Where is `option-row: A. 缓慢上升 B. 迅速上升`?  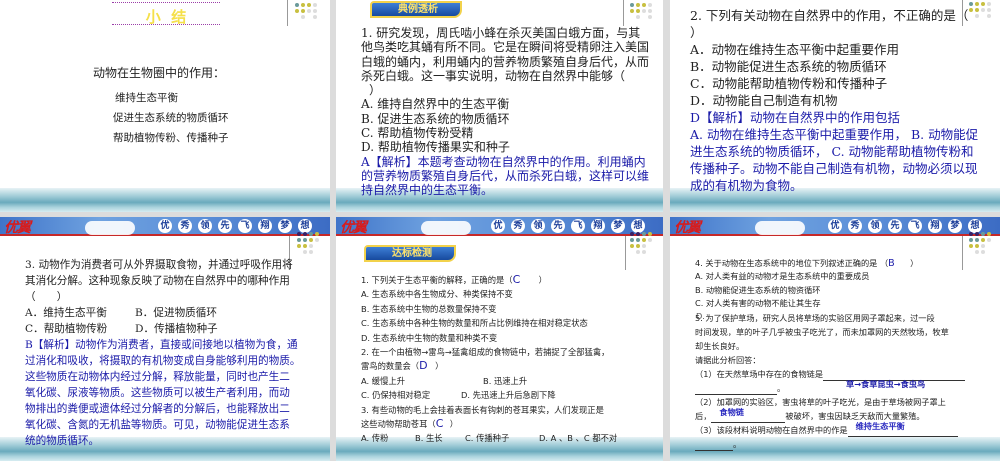 option-row: A. 缓慢上升 B. 迅速上升 is located at coordinates (489, 381).